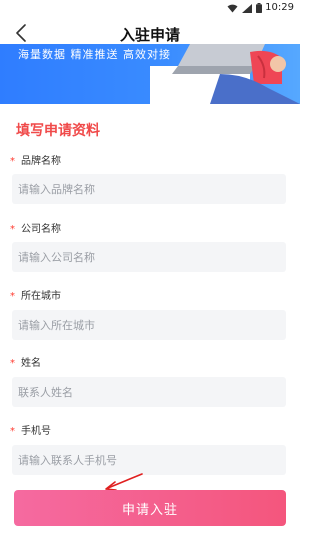 The image size is (320, 534). What do you see at coordinates (149, 325) in the screenshot?
I see `city-input` at bounding box center [149, 325].